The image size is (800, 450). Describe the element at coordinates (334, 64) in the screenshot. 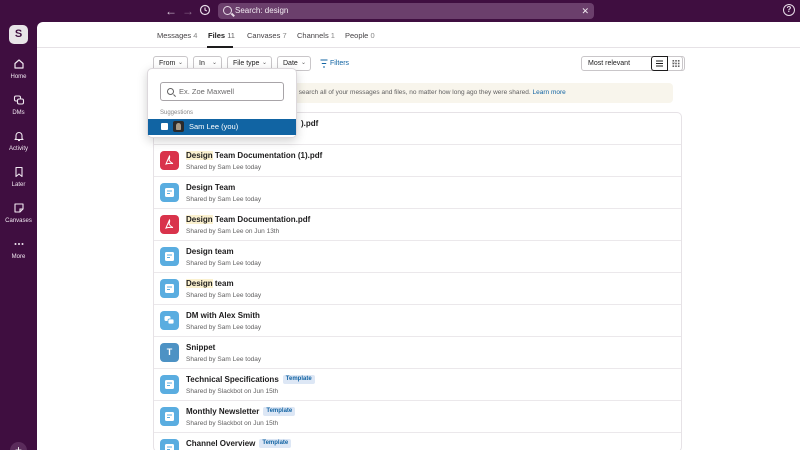

I see `more-filters-link: Filters` at that location.